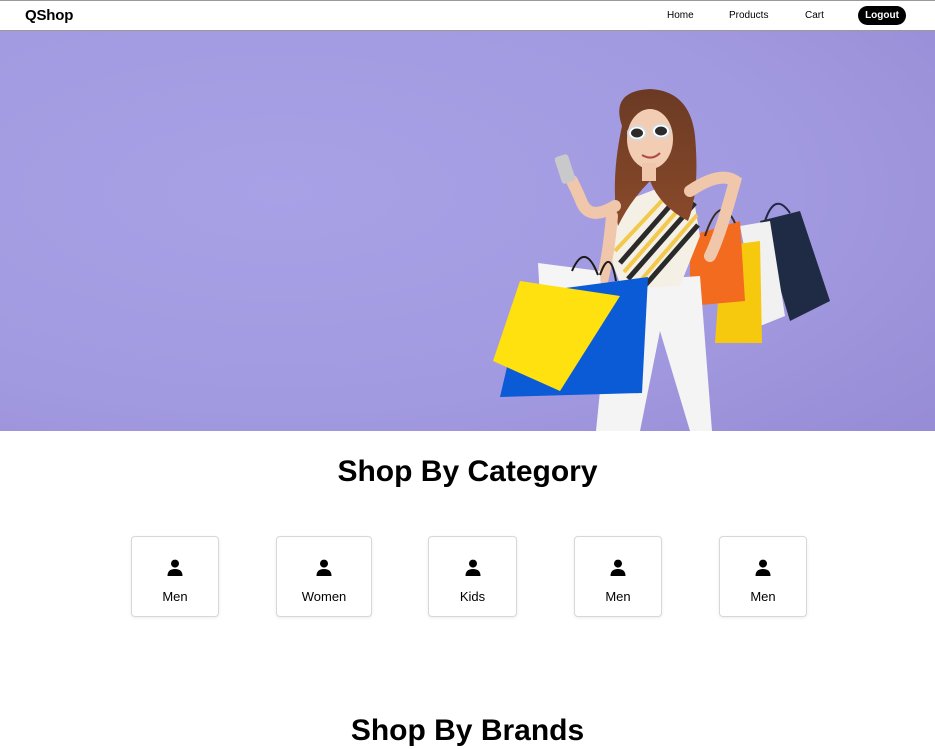 This screenshot has height=749, width=935. What do you see at coordinates (467, 730) in the screenshot?
I see `shop-by-brands-title: Shop By Brands` at bounding box center [467, 730].